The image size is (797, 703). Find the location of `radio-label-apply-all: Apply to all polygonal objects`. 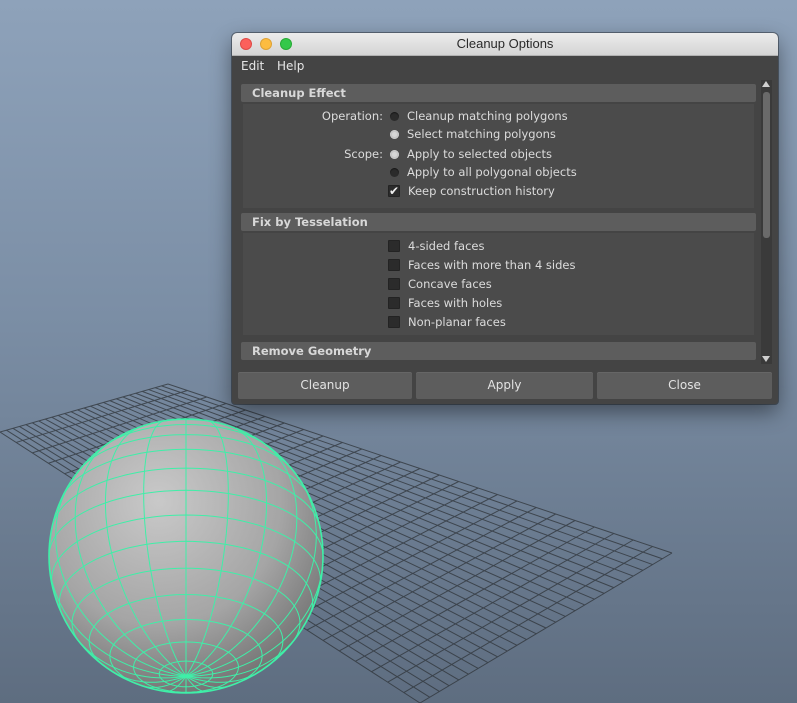

radio-label-apply-all: Apply to all polygonal objects is located at coordinates (492, 172).